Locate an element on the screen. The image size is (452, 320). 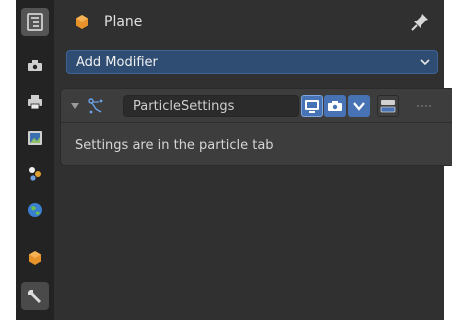
particle-tab-message: Settings are in the particle tab is located at coordinates (174, 145).